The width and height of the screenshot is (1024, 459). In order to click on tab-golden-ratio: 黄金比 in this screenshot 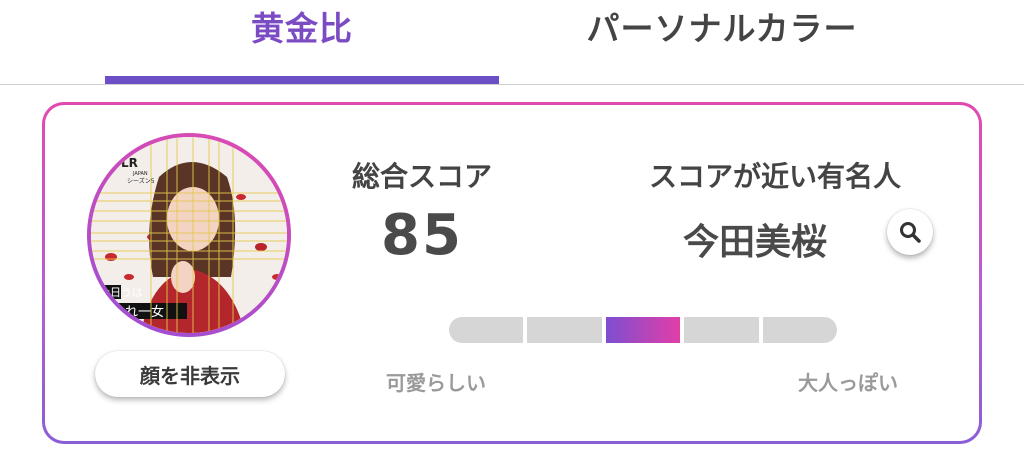, I will do `click(302, 42)`.